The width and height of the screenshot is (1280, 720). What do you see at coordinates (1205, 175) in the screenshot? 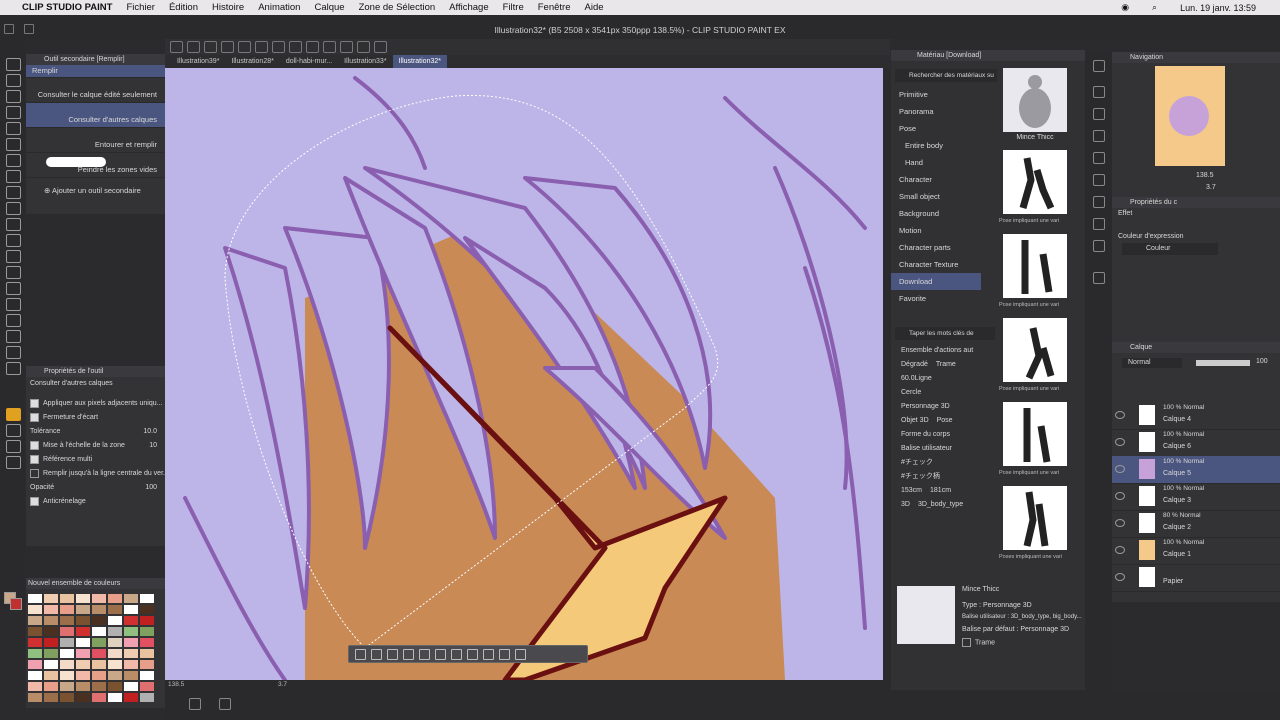
I see `nav-zoom: 138.5` at bounding box center [1205, 175].